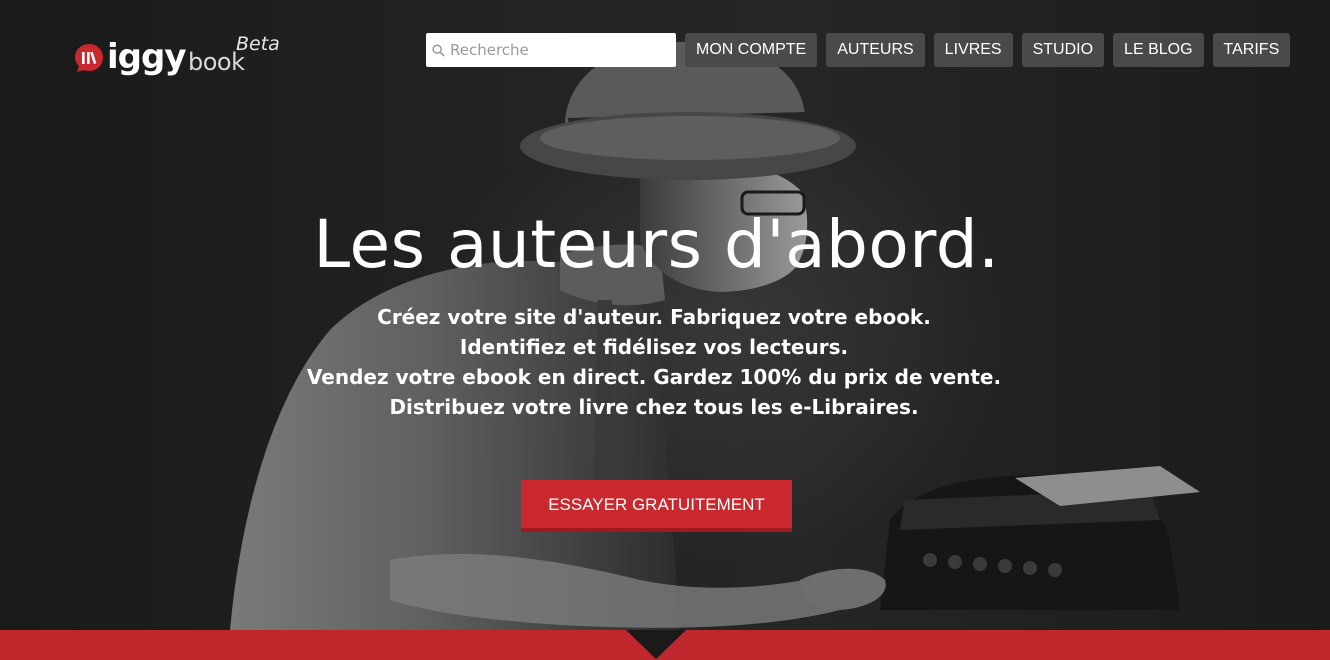 The image size is (1330, 660). Describe the element at coordinates (656, 506) in the screenshot. I see `try-free-button: ESSAYER GRATUITEMENT` at that location.